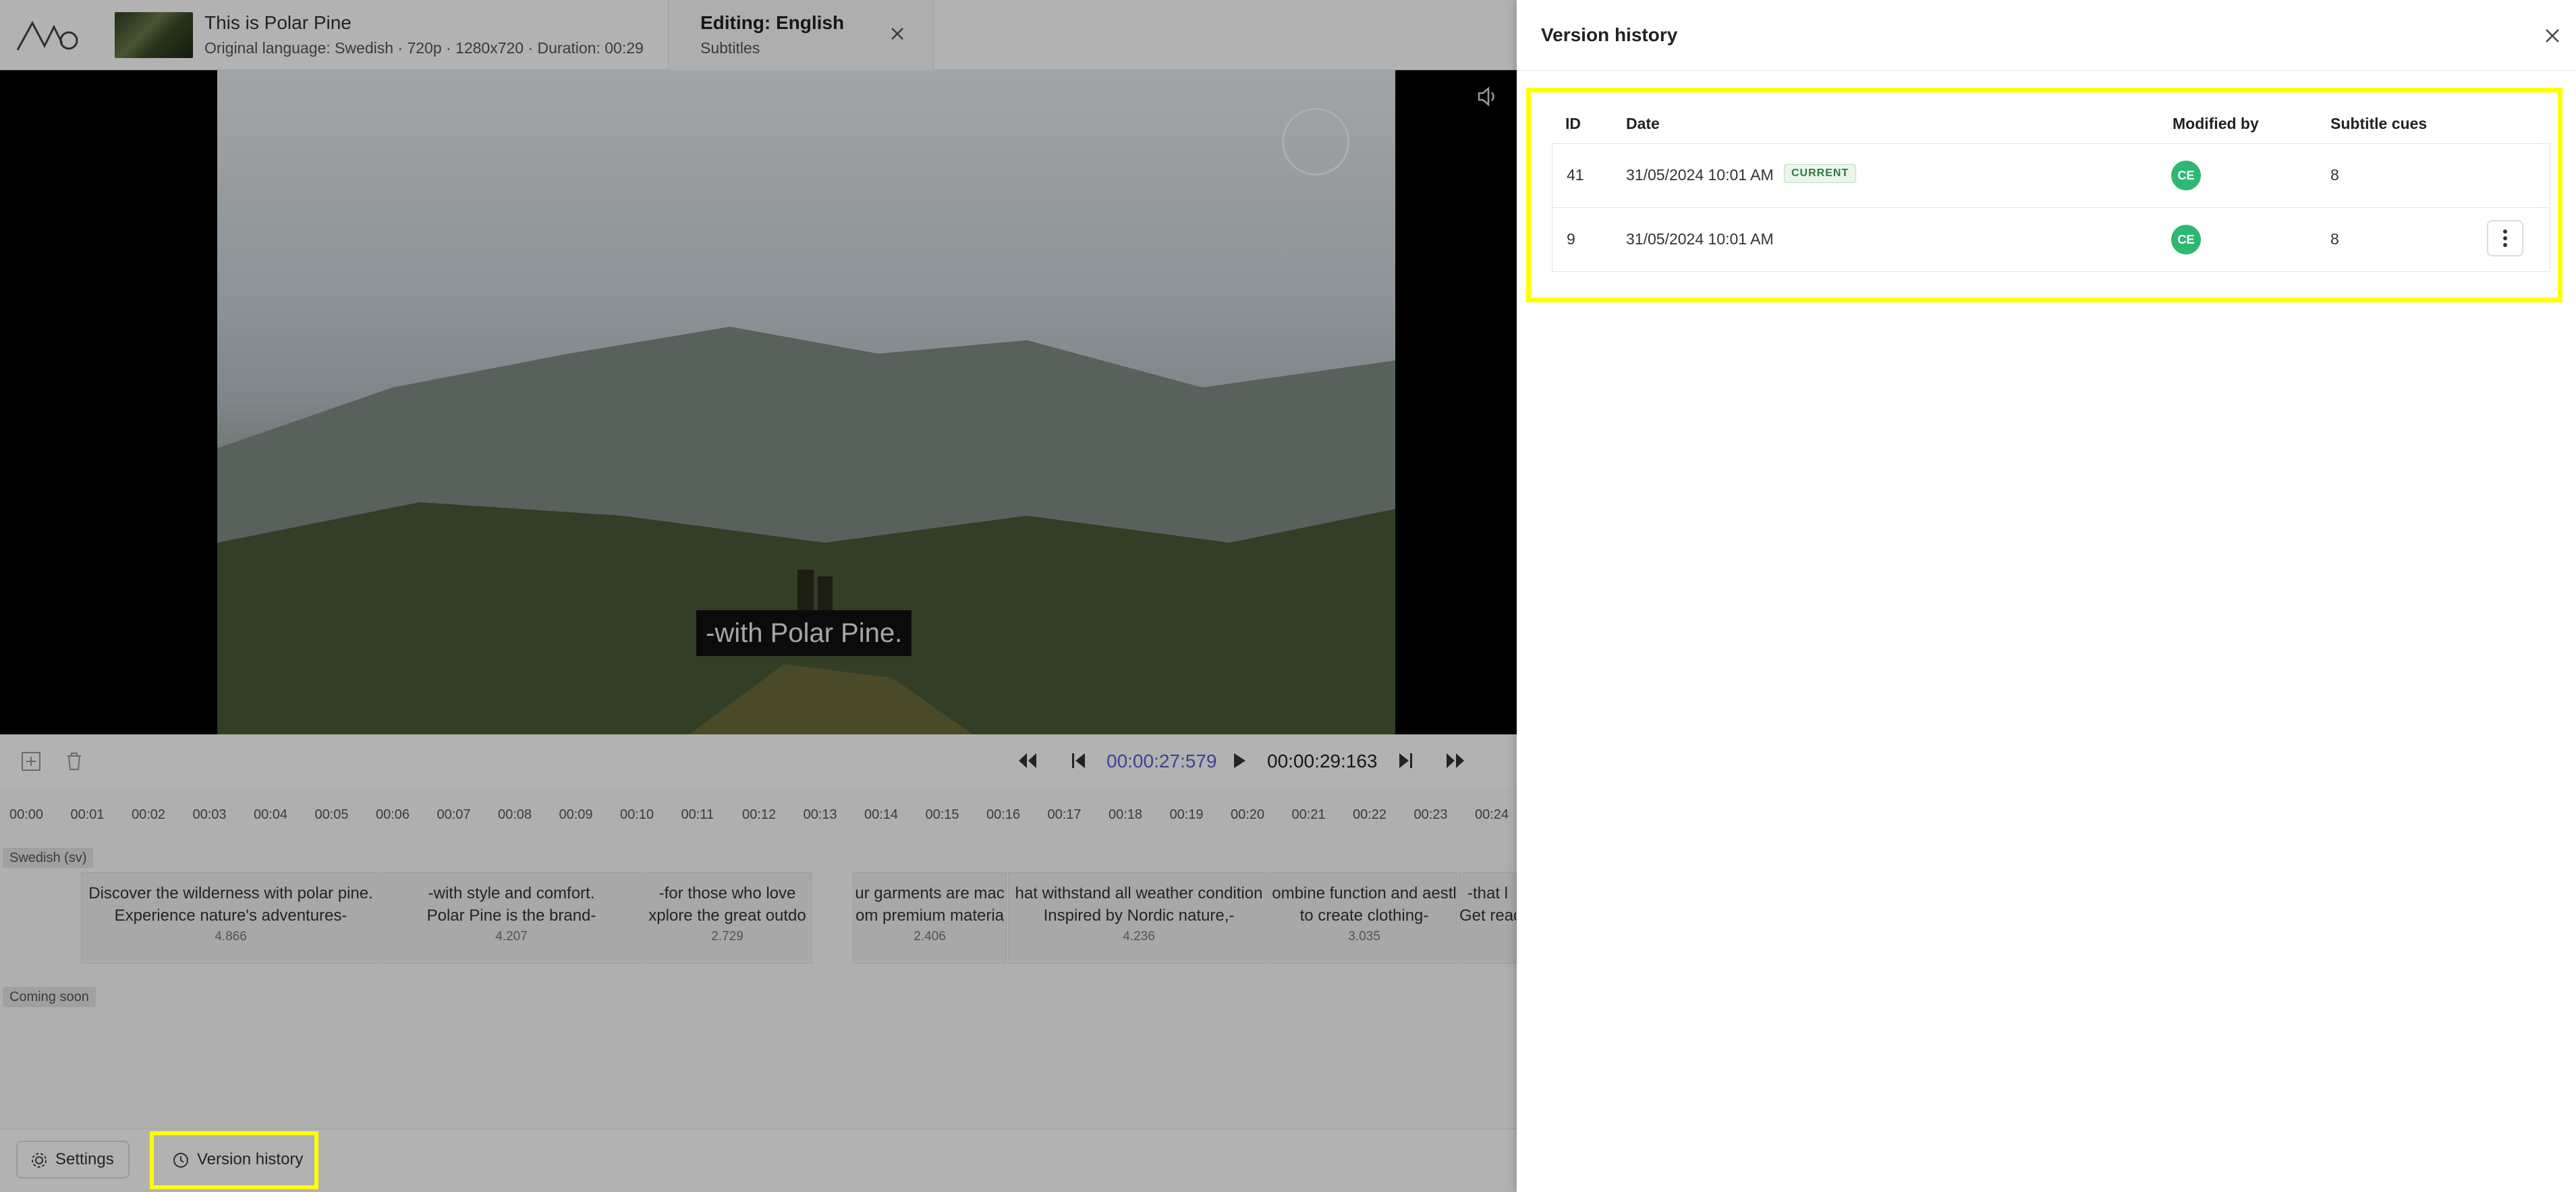 Image resolution: width=2576 pixels, height=1192 pixels. Describe the element at coordinates (2046, 70) in the screenshot. I see `panel-divider` at that location.